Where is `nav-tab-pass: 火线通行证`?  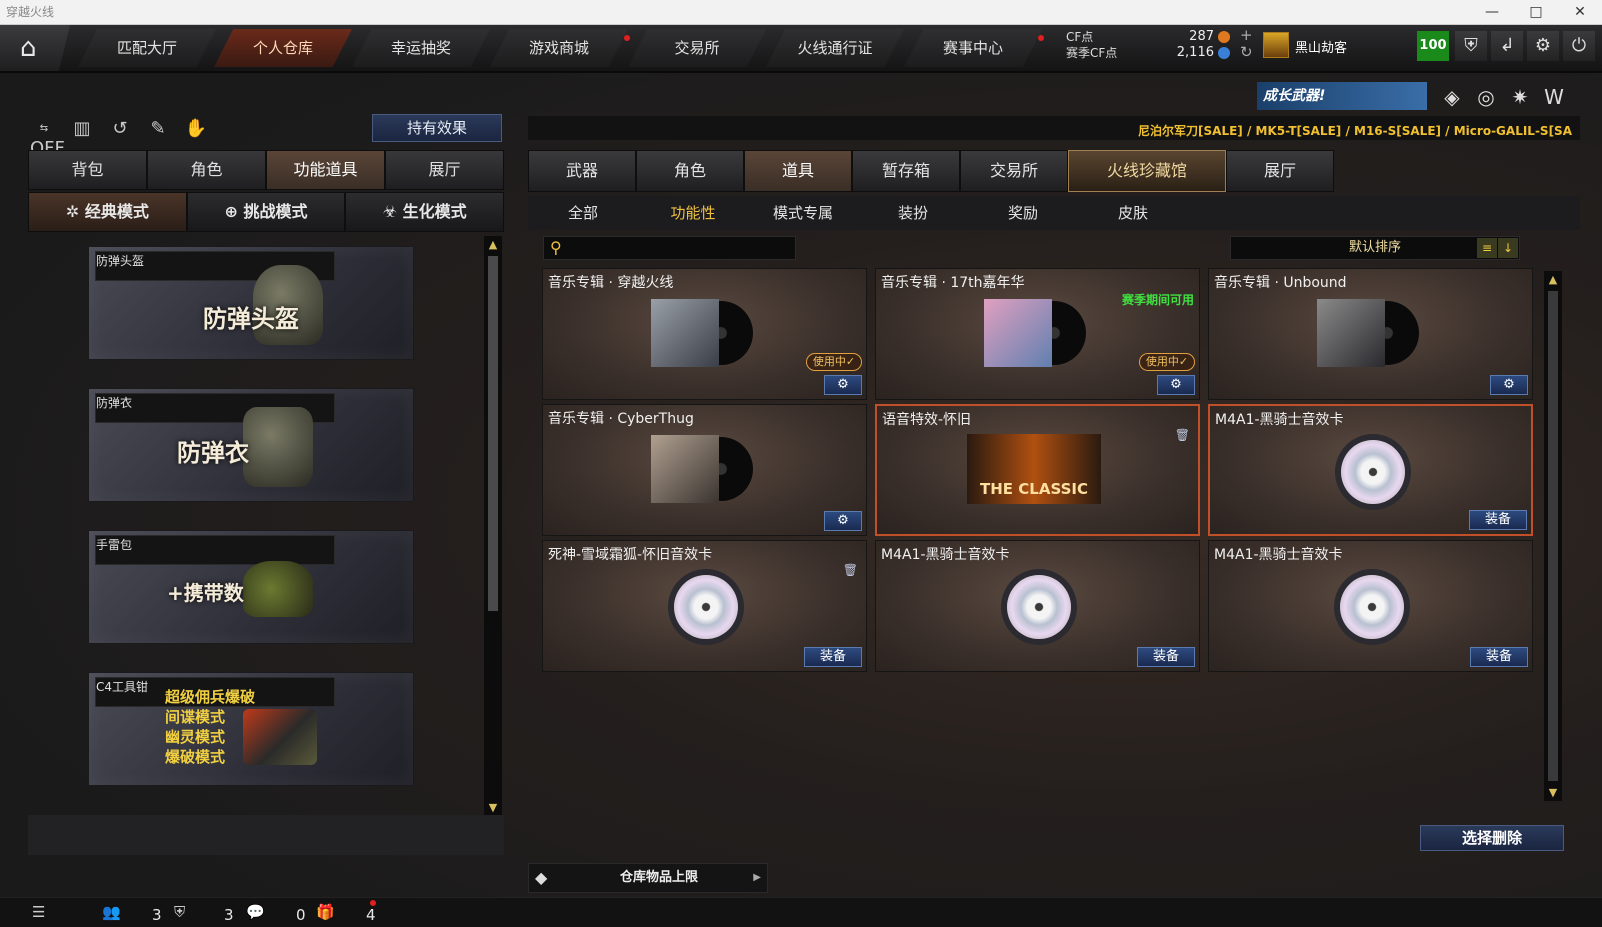
nav-tab-pass: 火线通行证 is located at coordinates (835, 48).